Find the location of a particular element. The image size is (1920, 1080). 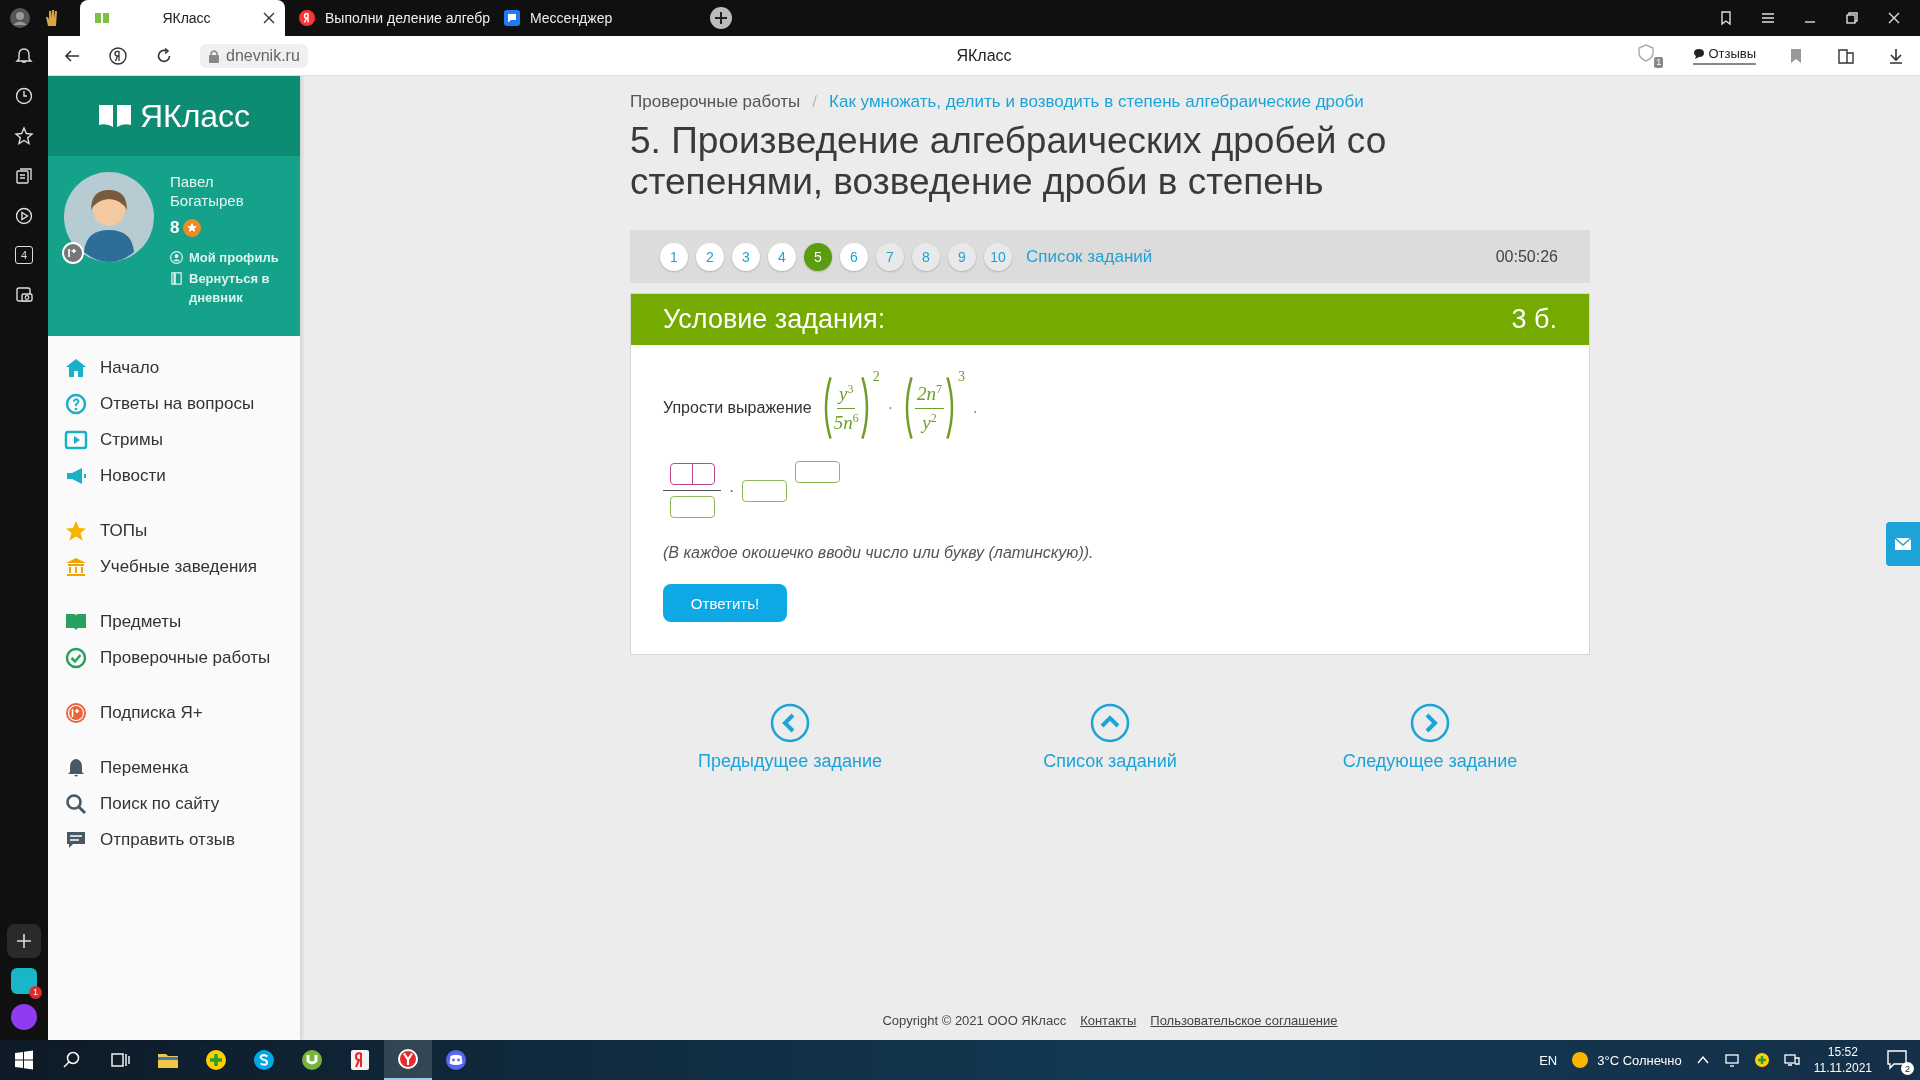

timer: 00:50:26 is located at coordinates (1526, 256).